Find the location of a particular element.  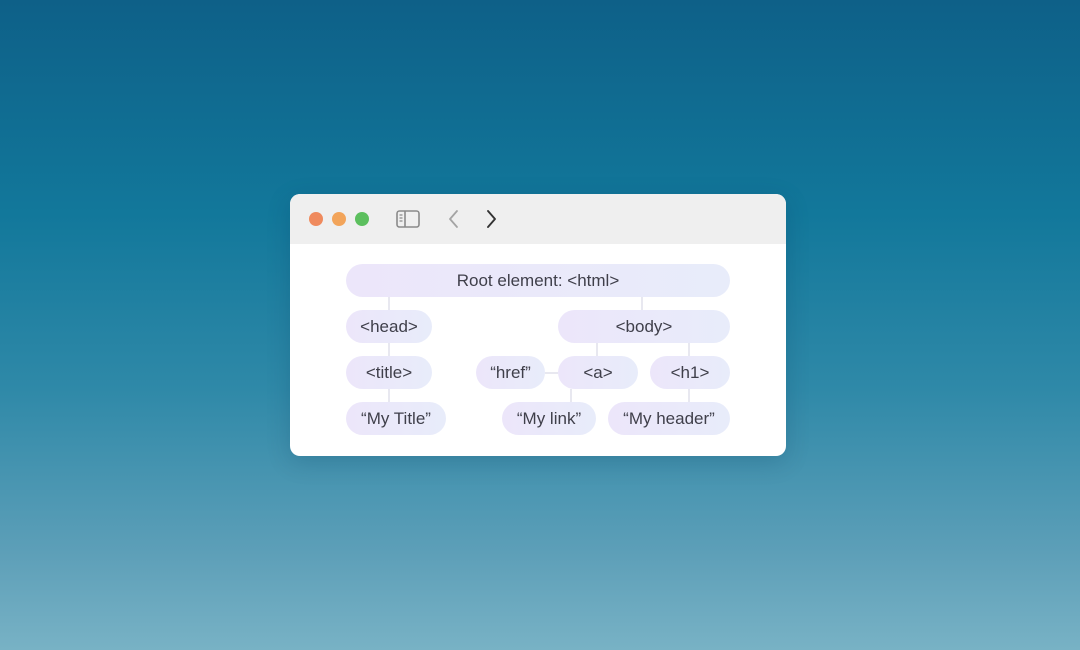

tree-node-header-text: “My header” is located at coordinates (669, 418).